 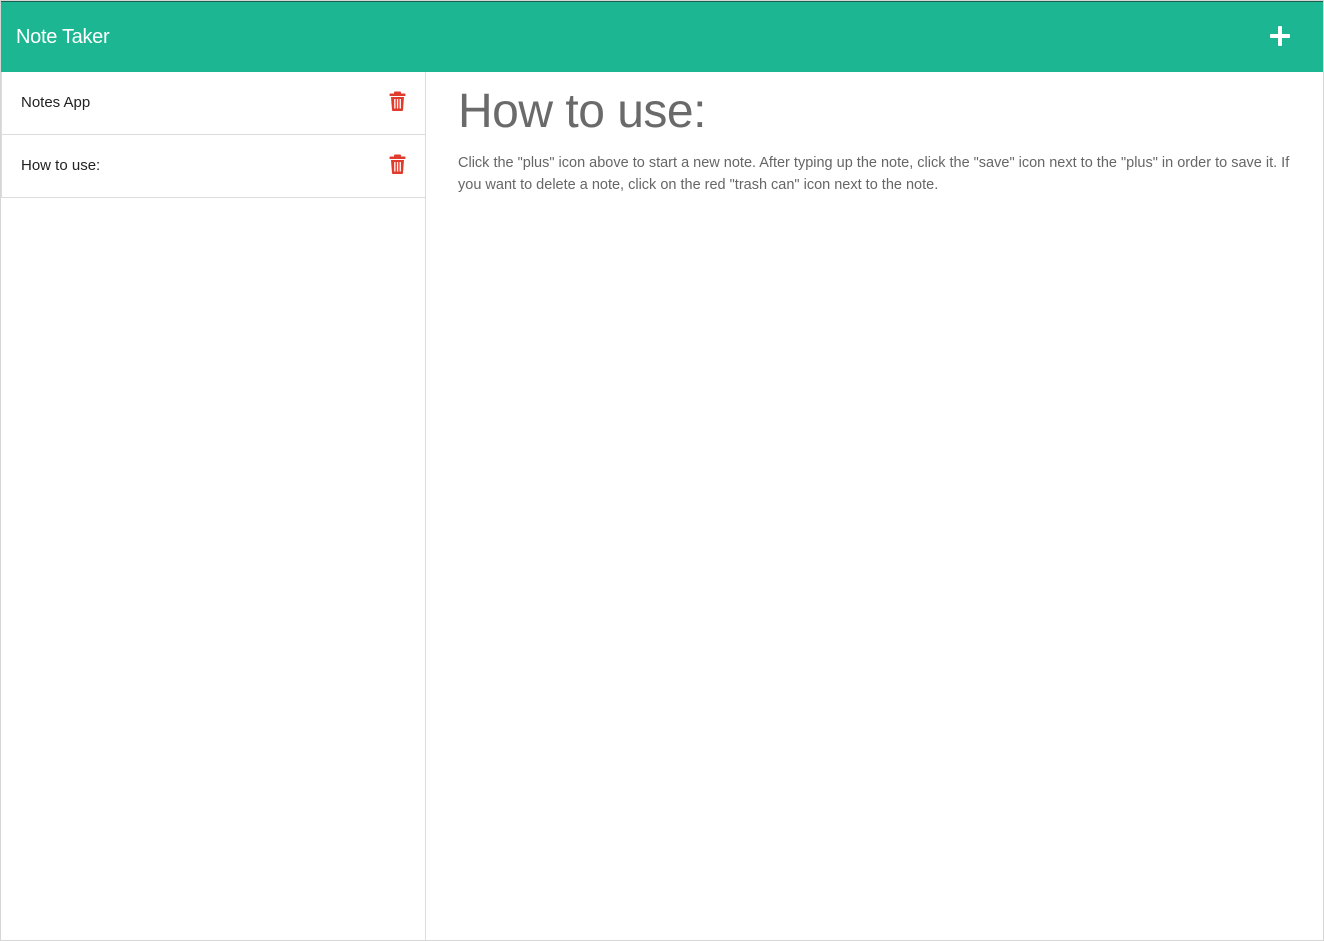 I want to click on app-title: Note Taker, so click(x=63, y=37).